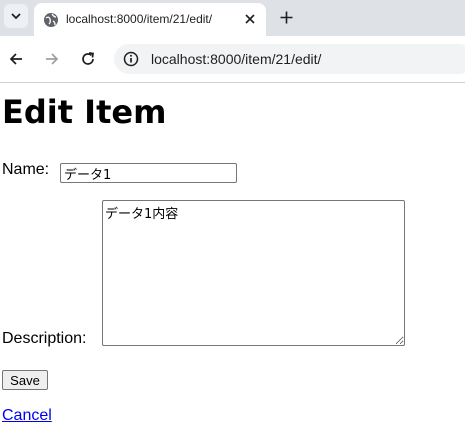  What do you see at coordinates (27, 416) in the screenshot?
I see `cancel-link: Cancel` at bounding box center [27, 416].